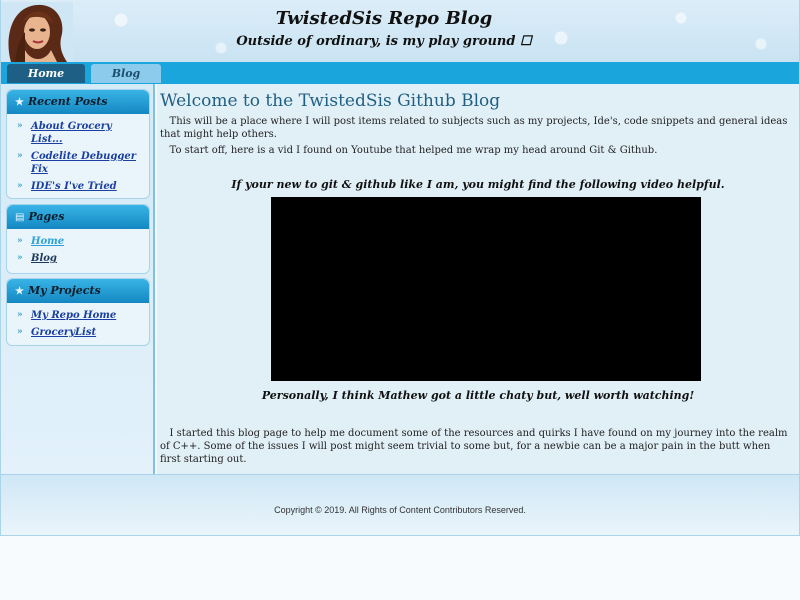  I want to click on page-title: Welcome to the TwistedSis Github Blog, so click(330, 101).